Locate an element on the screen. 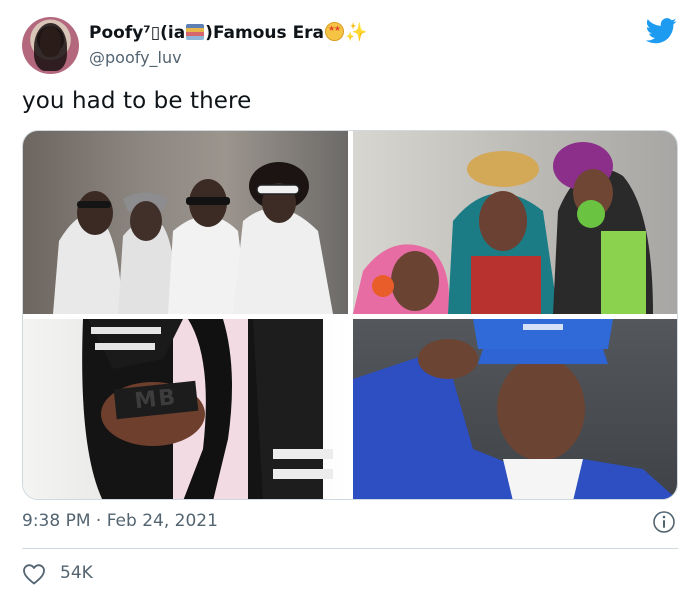 The height and width of the screenshot is (602, 700). star-struck-icon is located at coordinates (335, 31).